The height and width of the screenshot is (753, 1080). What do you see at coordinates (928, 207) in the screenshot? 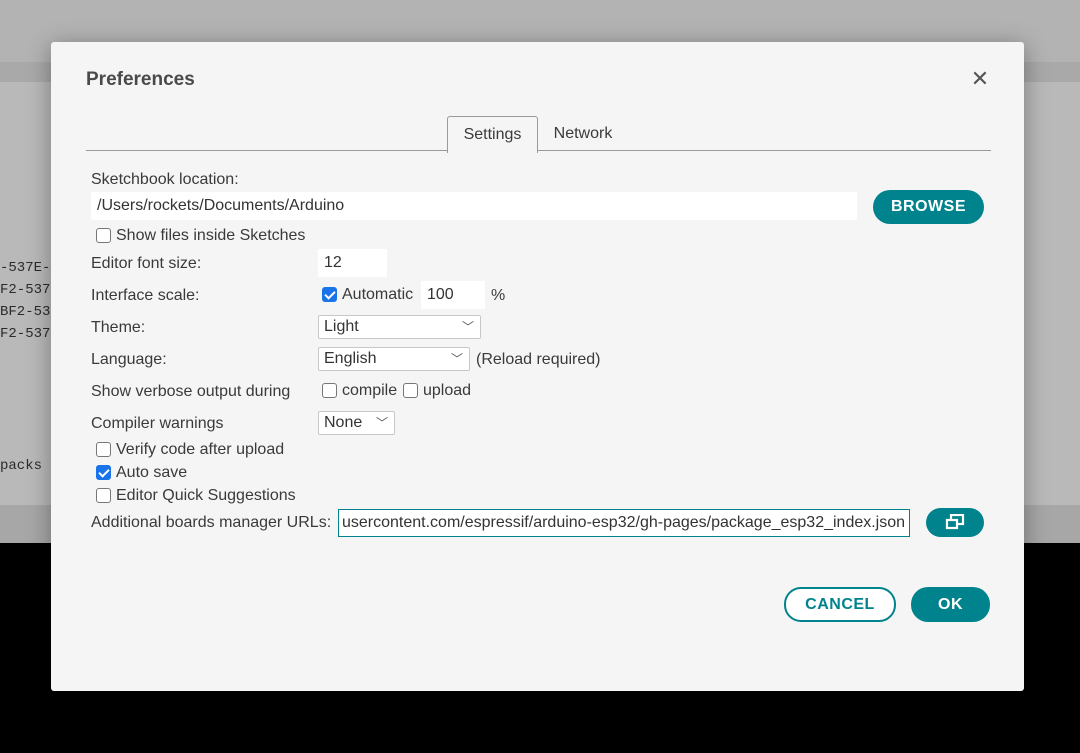
I see `browse-button: BROWSE` at bounding box center [928, 207].